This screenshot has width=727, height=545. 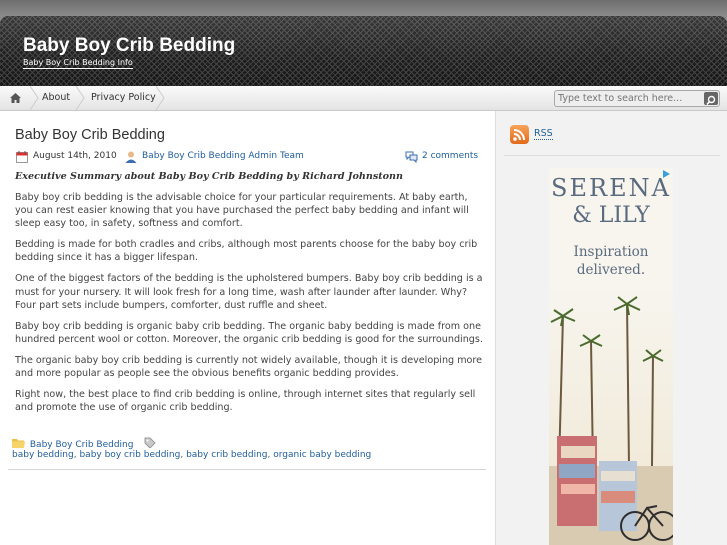 What do you see at coordinates (611, 215) in the screenshot?
I see `ad-brand-line2: & LILY` at bounding box center [611, 215].